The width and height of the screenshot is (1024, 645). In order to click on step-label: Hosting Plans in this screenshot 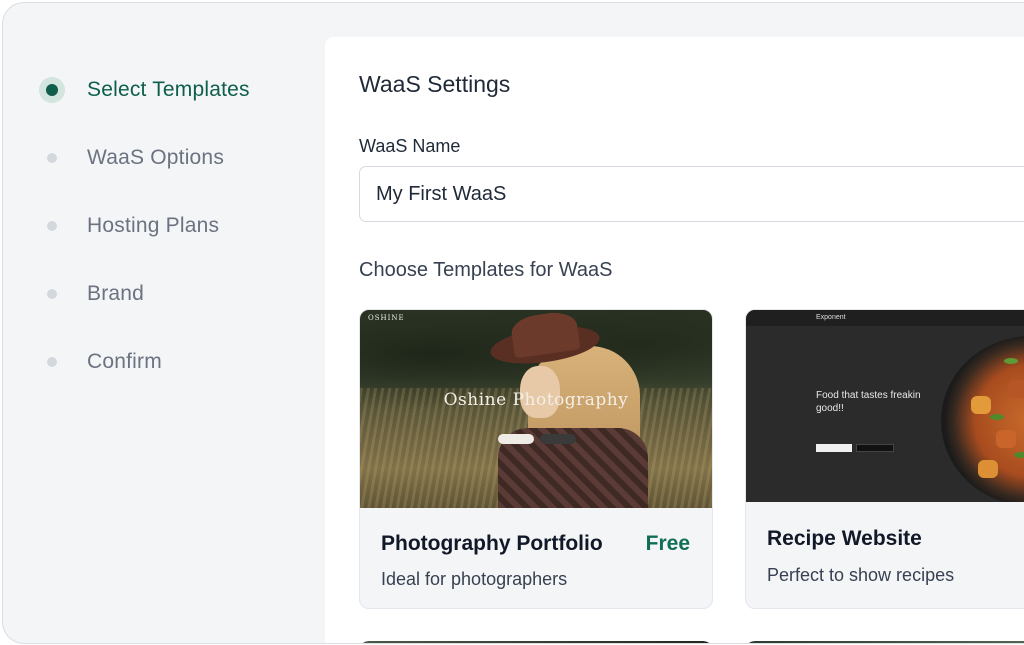, I will do `click(153, 225)`.